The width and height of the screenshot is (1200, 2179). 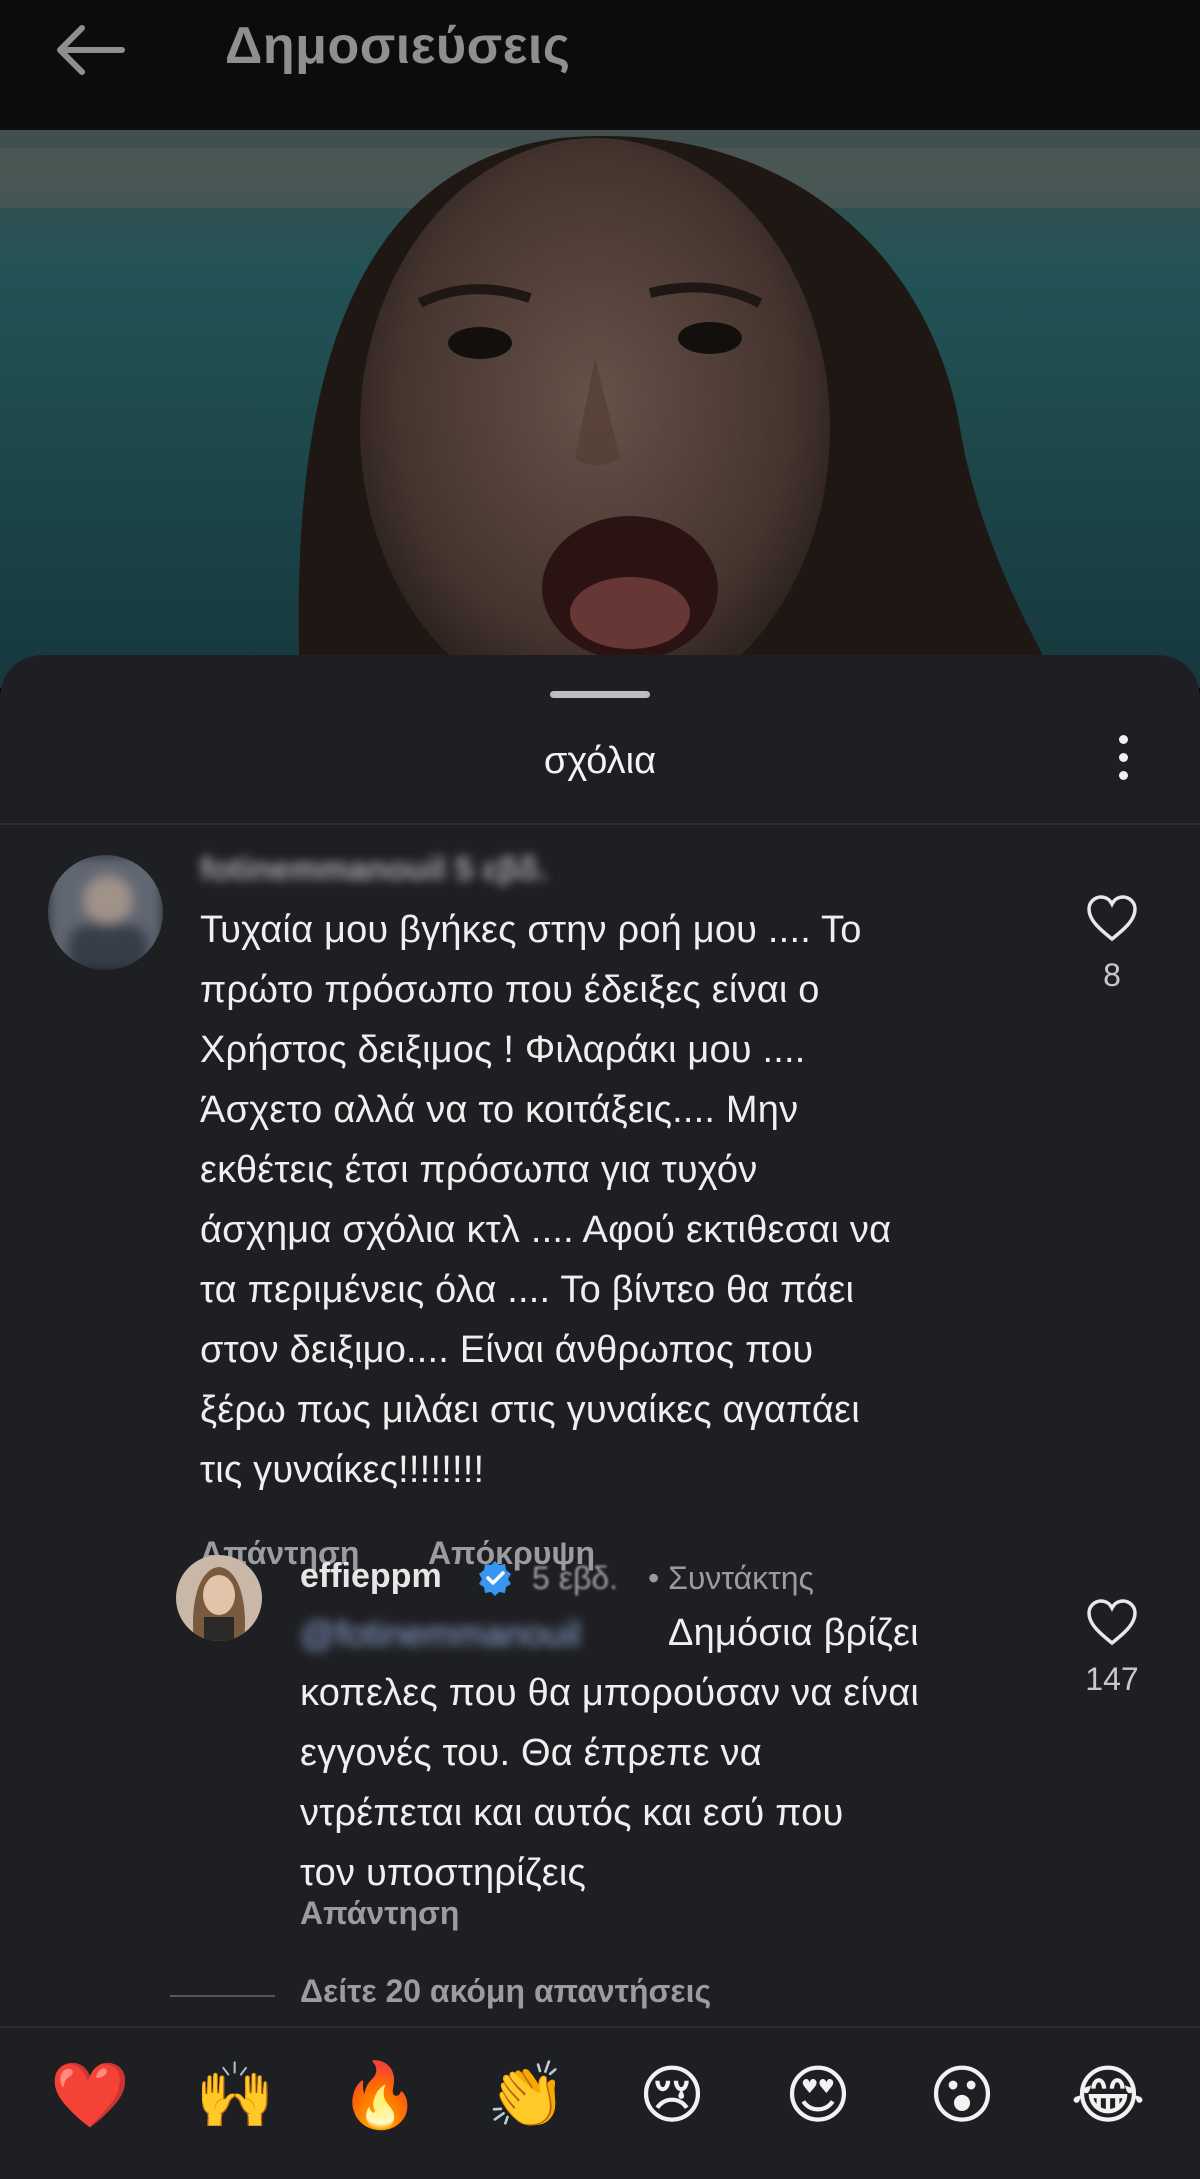 What do you see at coordinates (219, 1598) in the screenshot?
I see `reply-avatar` at bounding box center [219, 1598].